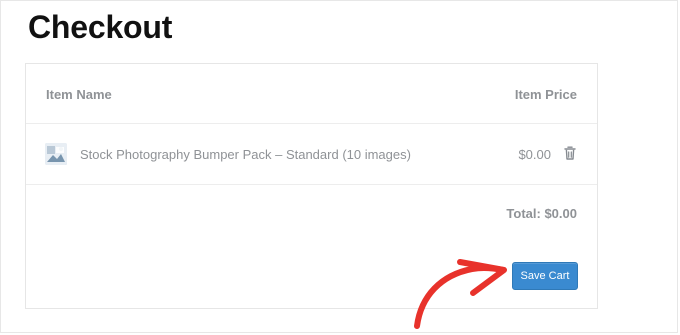 Image resolution: width=680 pixels, height=335 pixels. I want to click on save-cart-button: Save Cart, so click(545, 276).